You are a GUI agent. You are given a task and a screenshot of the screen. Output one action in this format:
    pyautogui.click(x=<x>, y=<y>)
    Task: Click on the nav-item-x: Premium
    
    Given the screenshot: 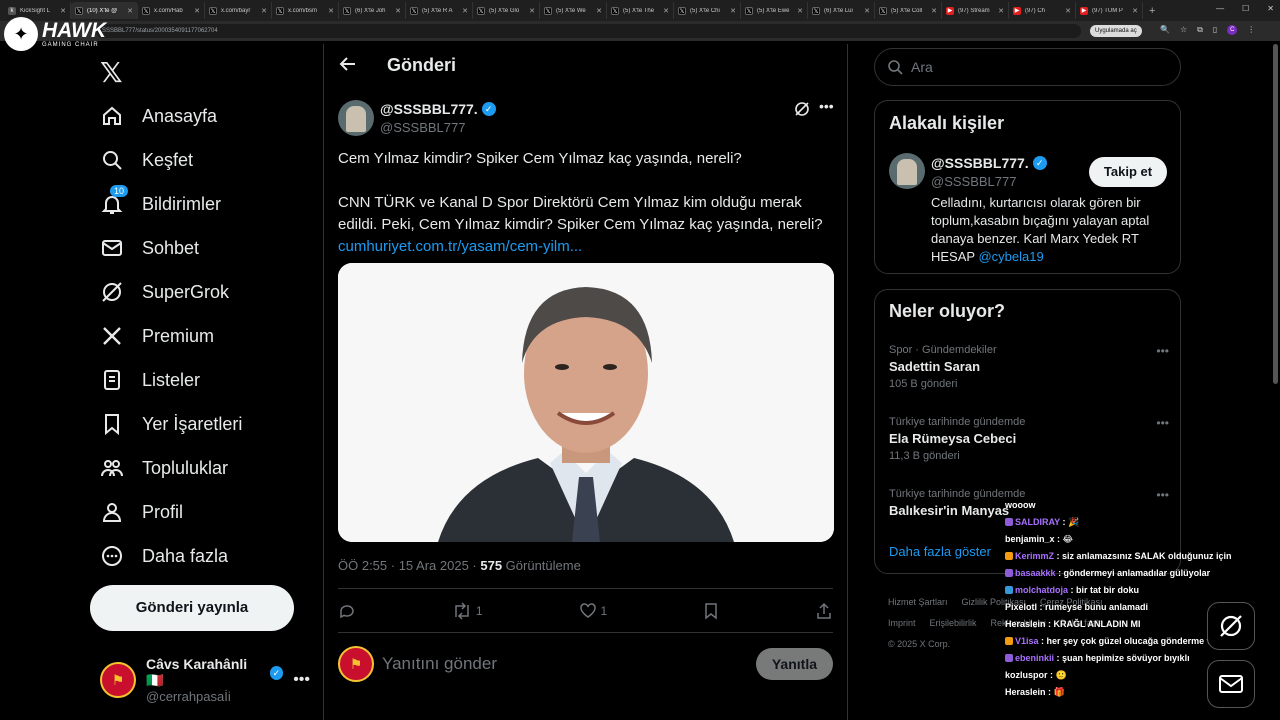 What is the action you would take?
    pyautogui.click(x=157, y=336)
    